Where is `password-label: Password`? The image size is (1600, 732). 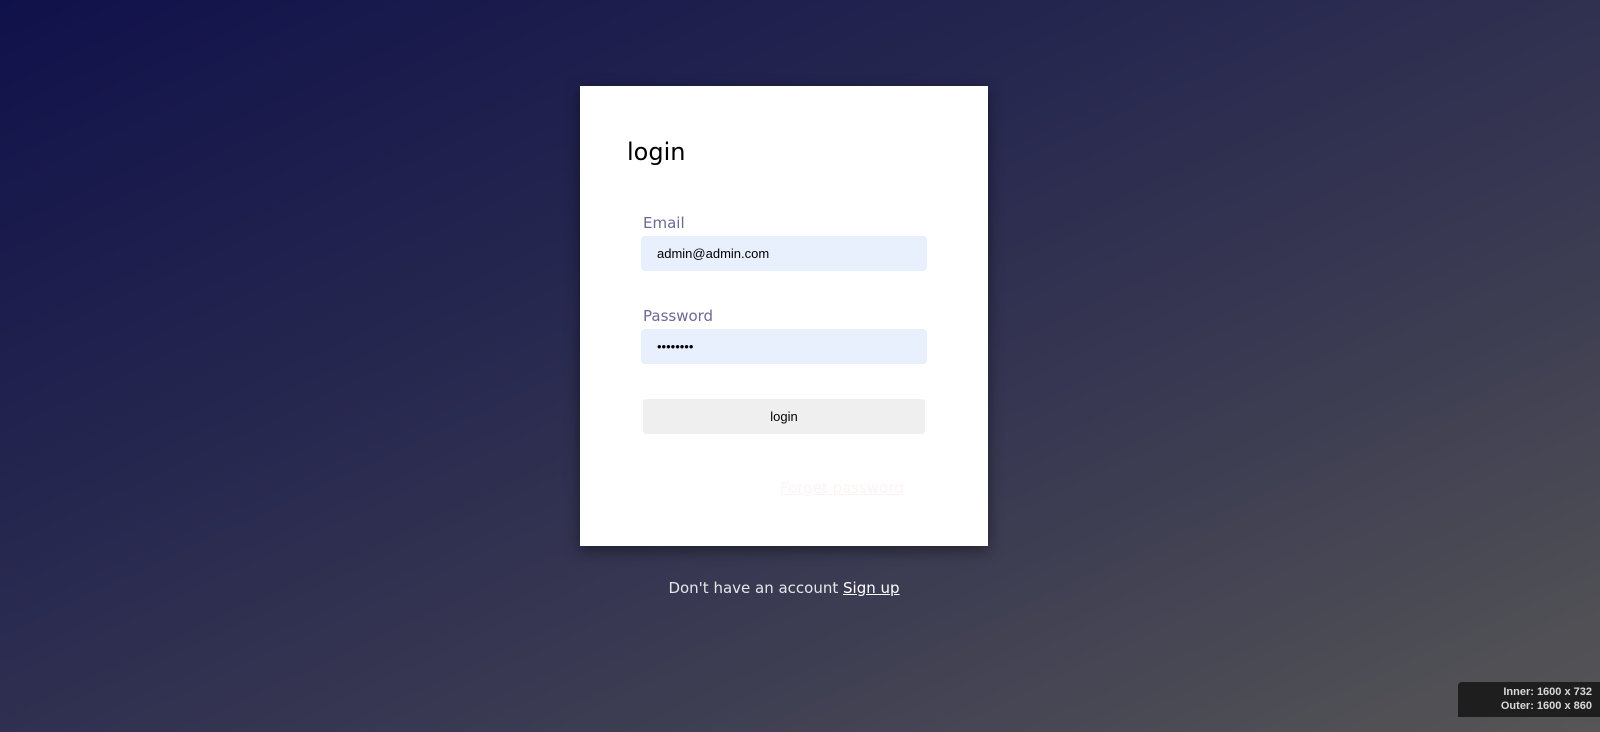
password-label: Password is located at coordinates (678, 316).